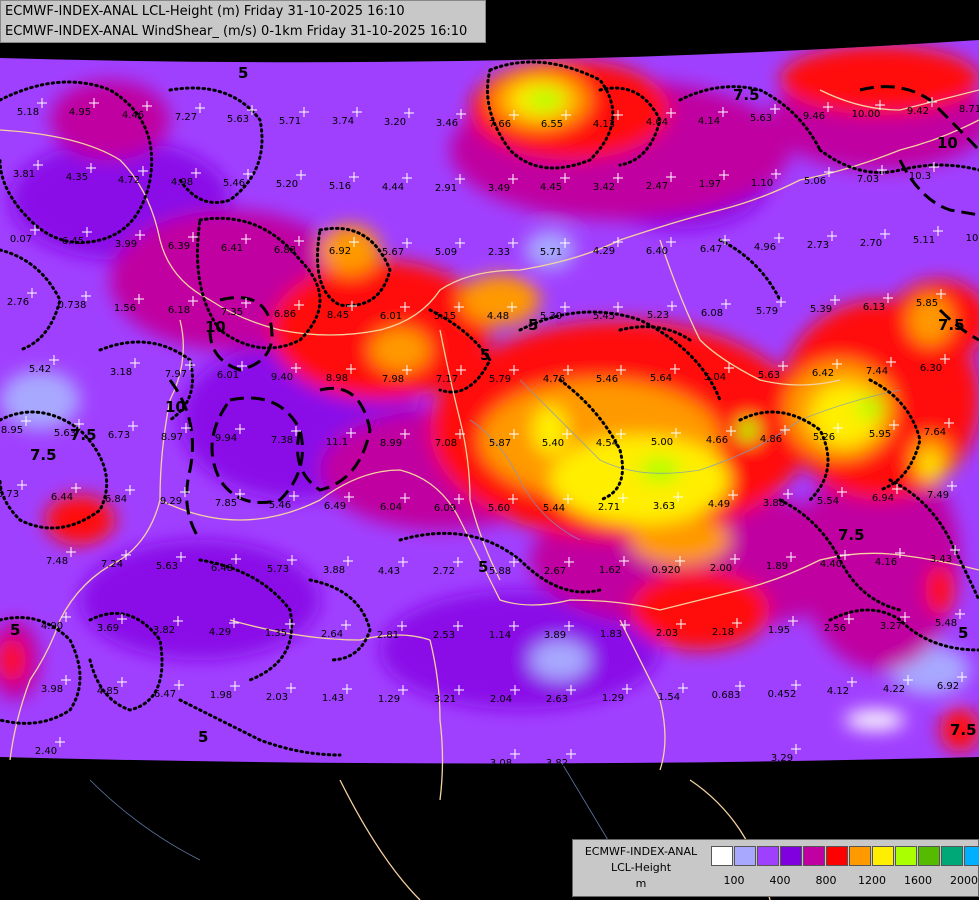 The width and height of the screenshot is (979, 900). What do you see at coordinates (814, 116) in the screenshot?
I see `data-value: 9.46` at bounding box center [814, 116].